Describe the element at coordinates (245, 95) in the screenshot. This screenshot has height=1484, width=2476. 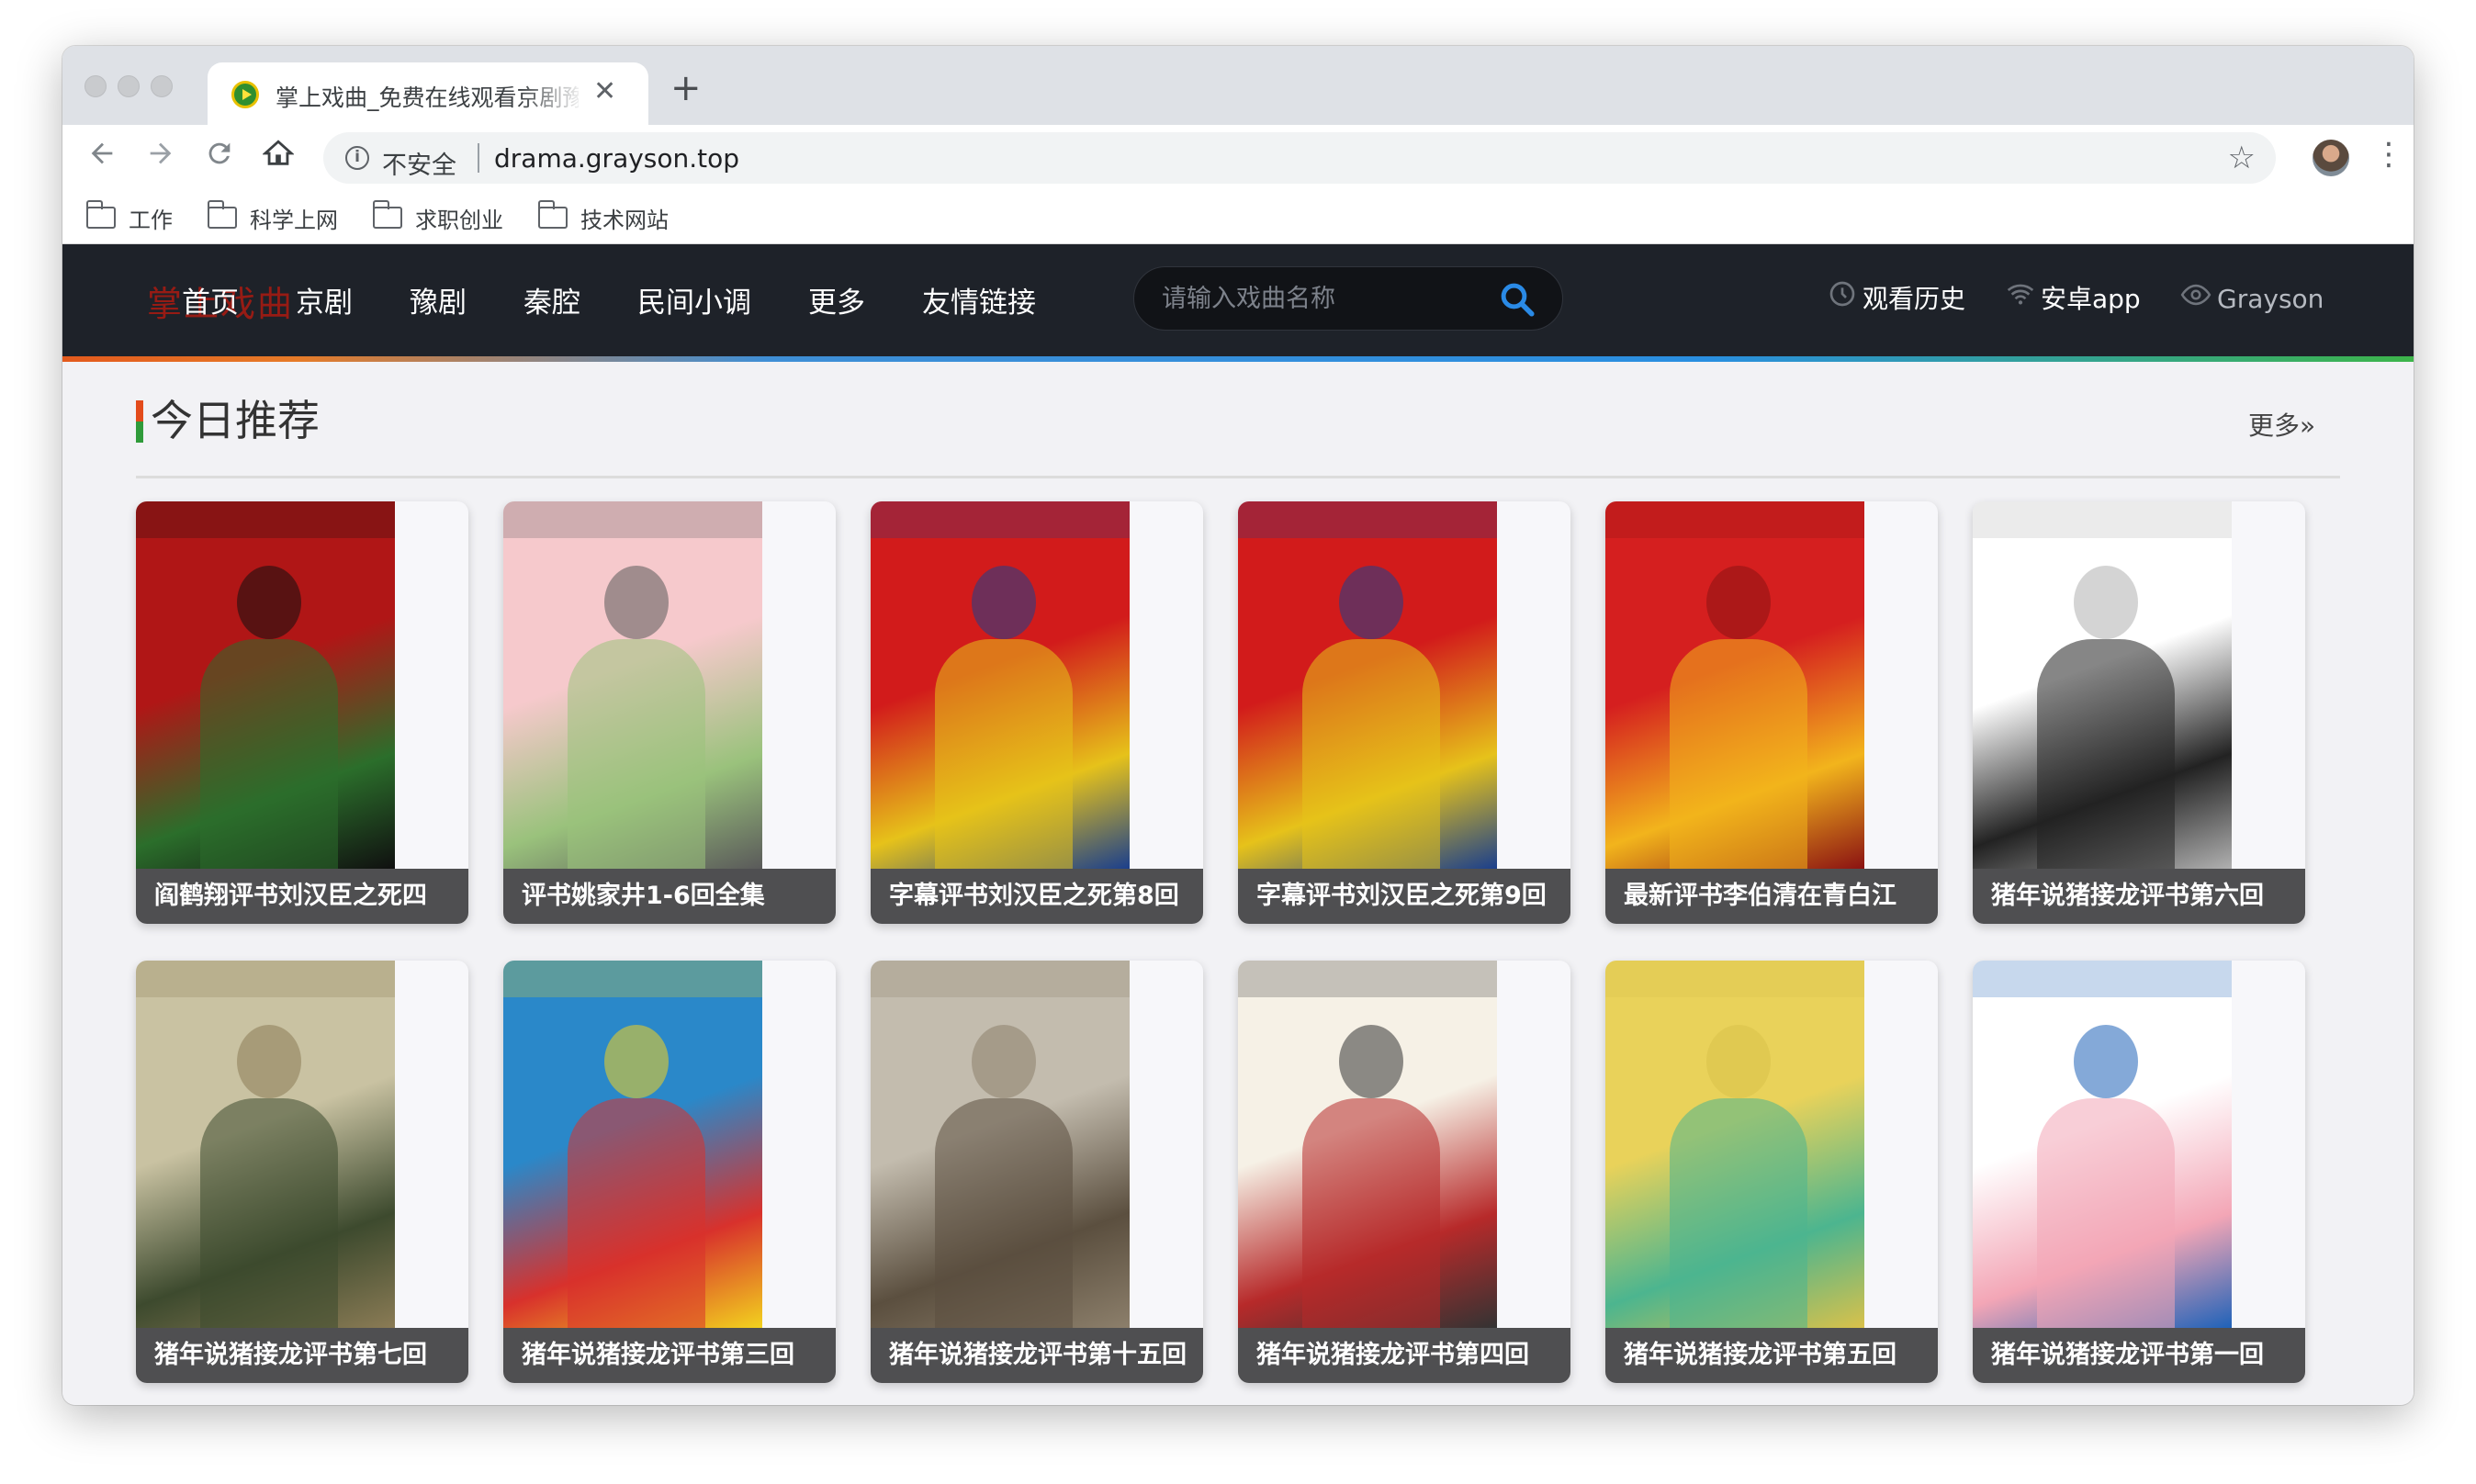
I see `site-favicon-icon` at that location.